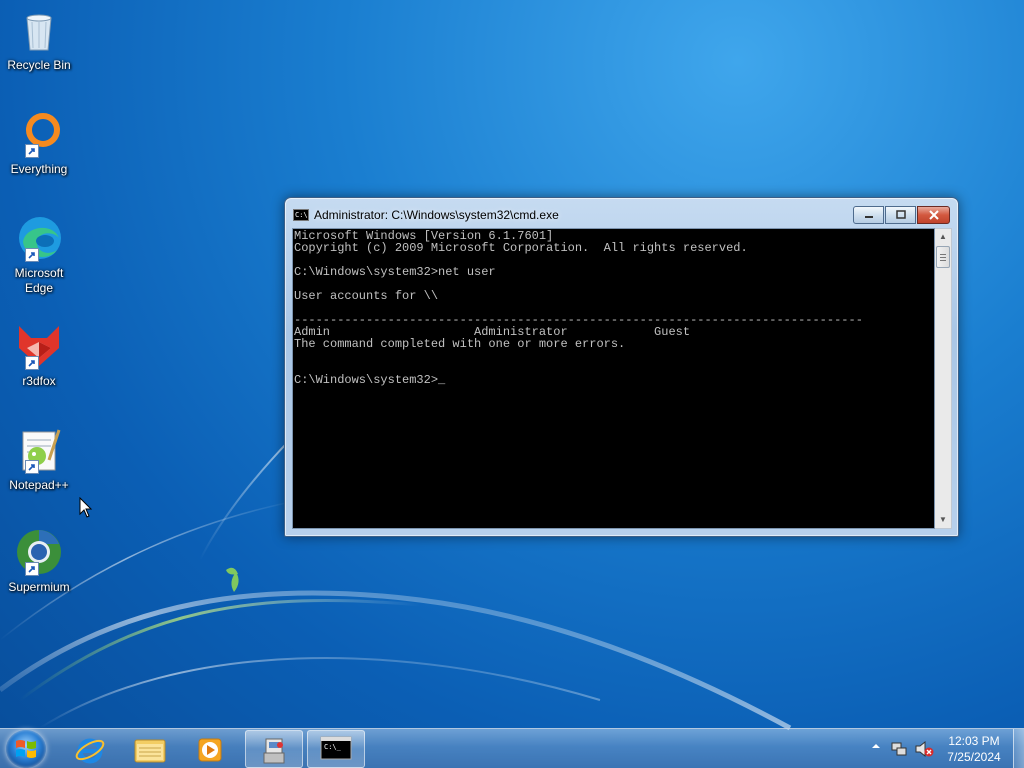 Image resolution: width=1024 pixels, height=768 pixels. I want to click on minimize-button, so click(868, 215).